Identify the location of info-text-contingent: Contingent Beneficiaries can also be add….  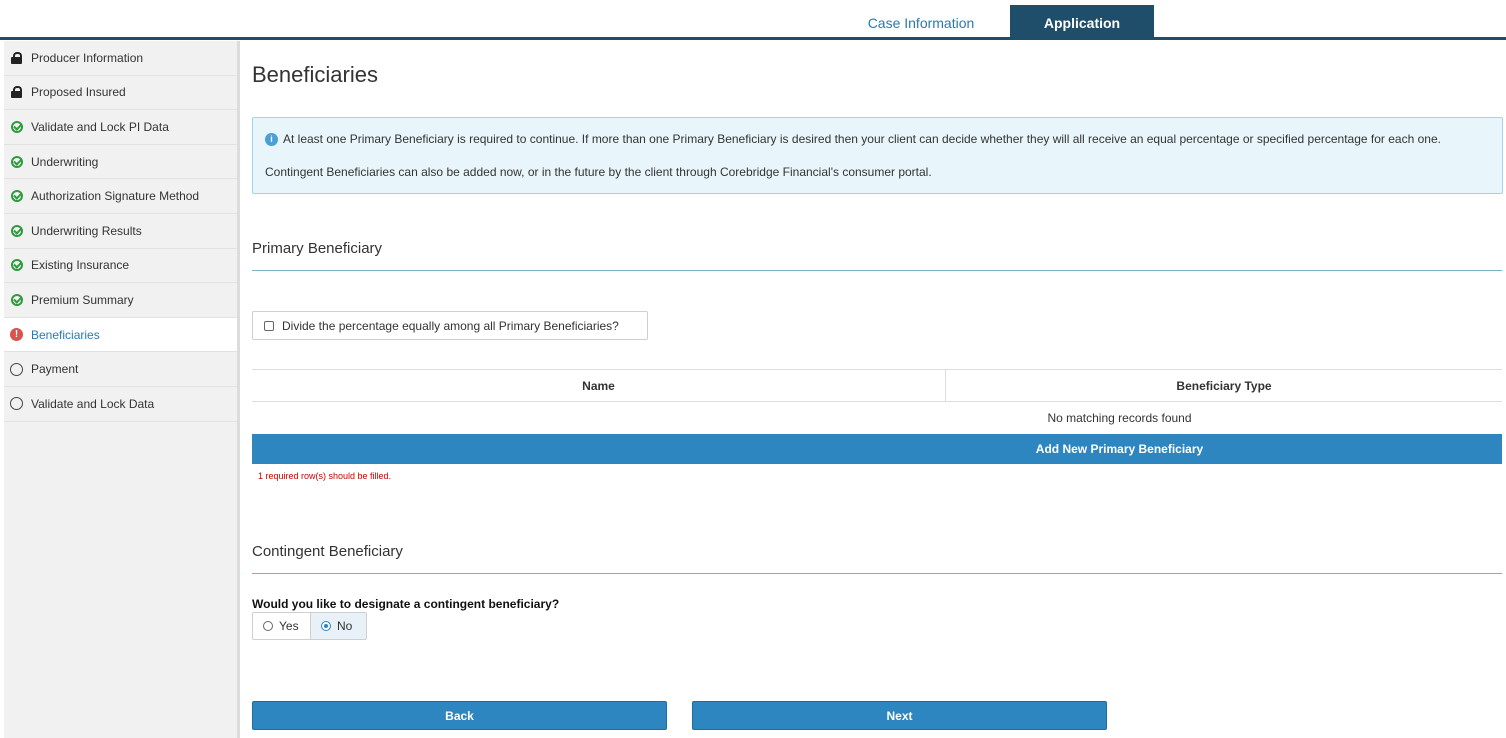
(598, 172).